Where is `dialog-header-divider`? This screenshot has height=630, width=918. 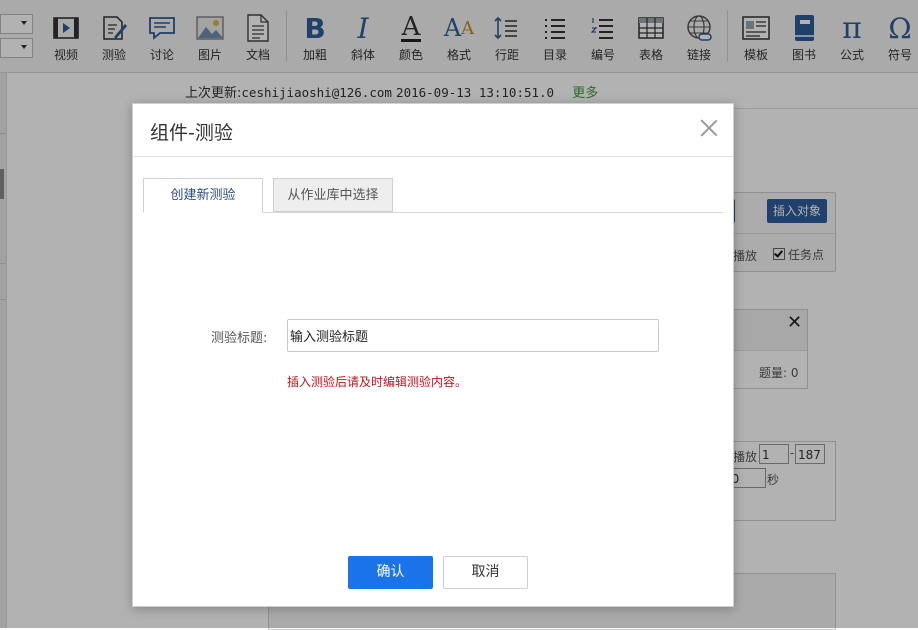
dialog-header-divider is located at coordinates (433, 156).